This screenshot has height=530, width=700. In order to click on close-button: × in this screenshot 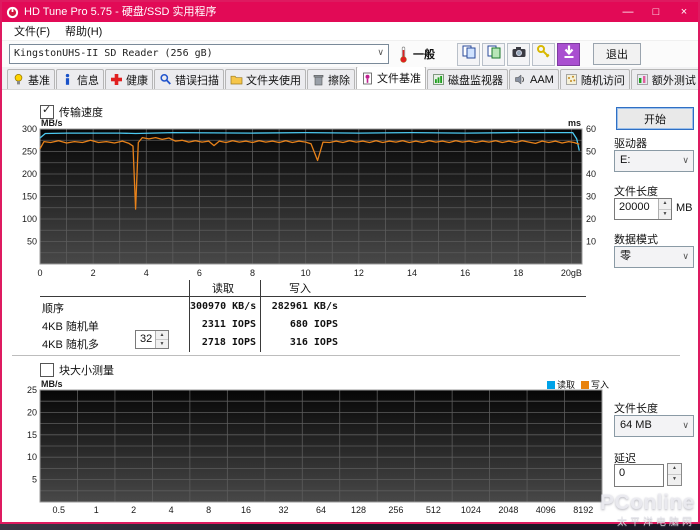, I will do `click(684, 12)`.